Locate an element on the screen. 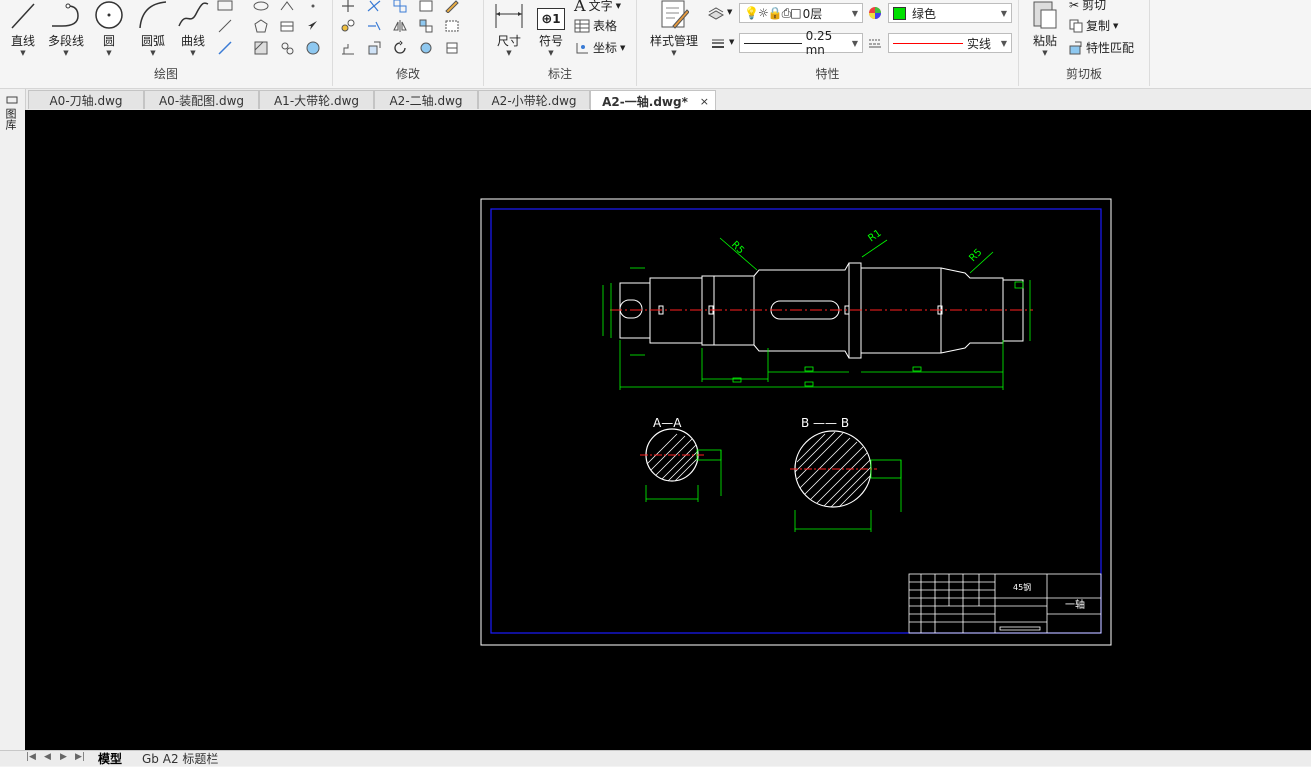  tab-a0-assembly: A0-装配图.dwg is located at coordinates (201, 99).